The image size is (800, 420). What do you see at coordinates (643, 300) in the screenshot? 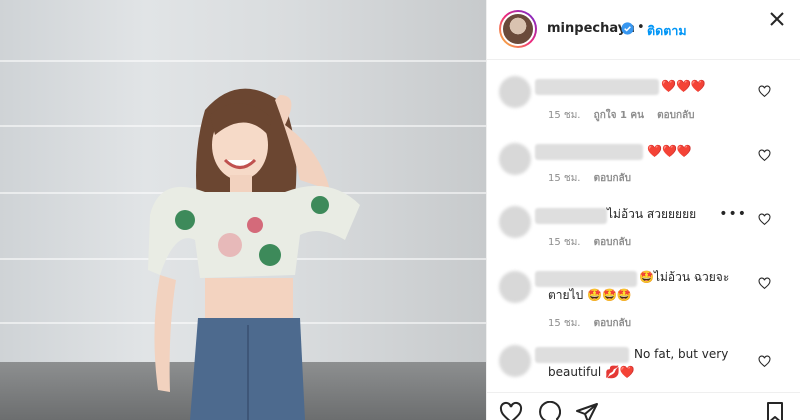
I see `comment-item: 🤩ไม่อ้วน ฉวยจะ ตายไป 🤩🤩🤩 15 ชม. ตอบกลับ` at bounding box center [643, 300].